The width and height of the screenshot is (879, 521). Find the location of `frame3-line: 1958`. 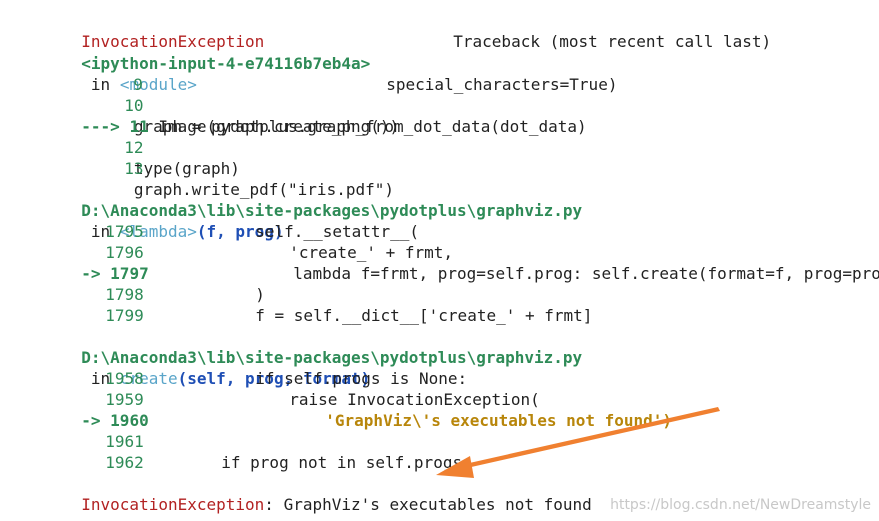

frame3-line: 1958 is located at coordinates (115, 367).